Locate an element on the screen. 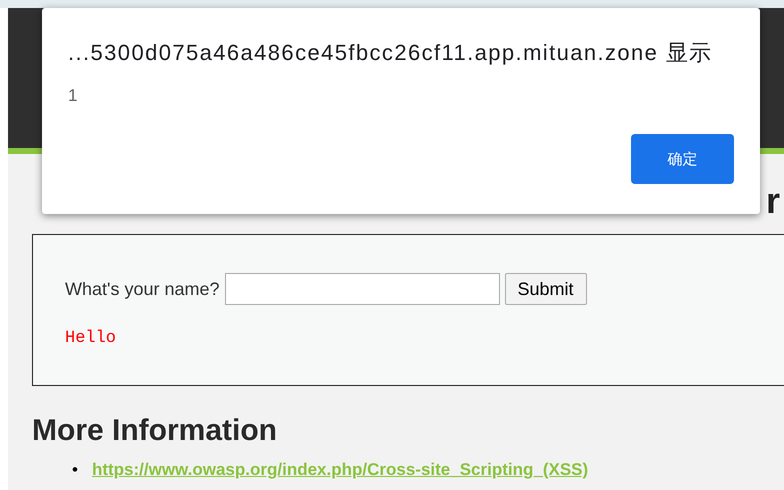 The image size is (784, 490). name-label: What's your name? is located at coordinates (142, 289).